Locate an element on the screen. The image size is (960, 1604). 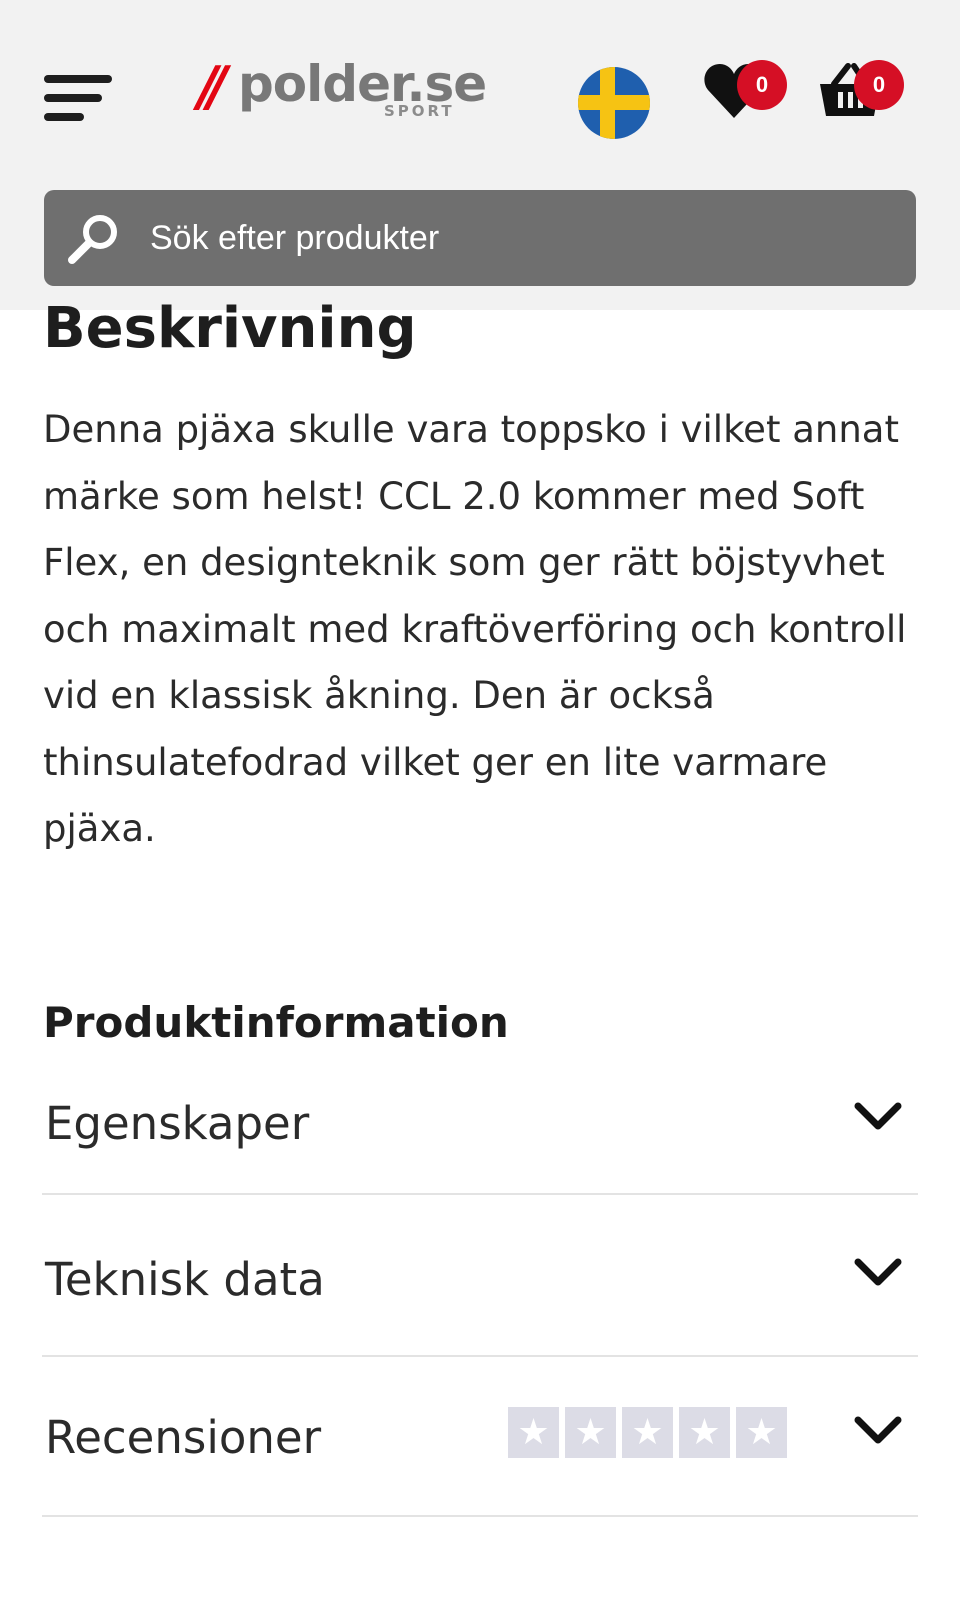
accordion-label: Recensioner is located at coordinates (183, 1437).